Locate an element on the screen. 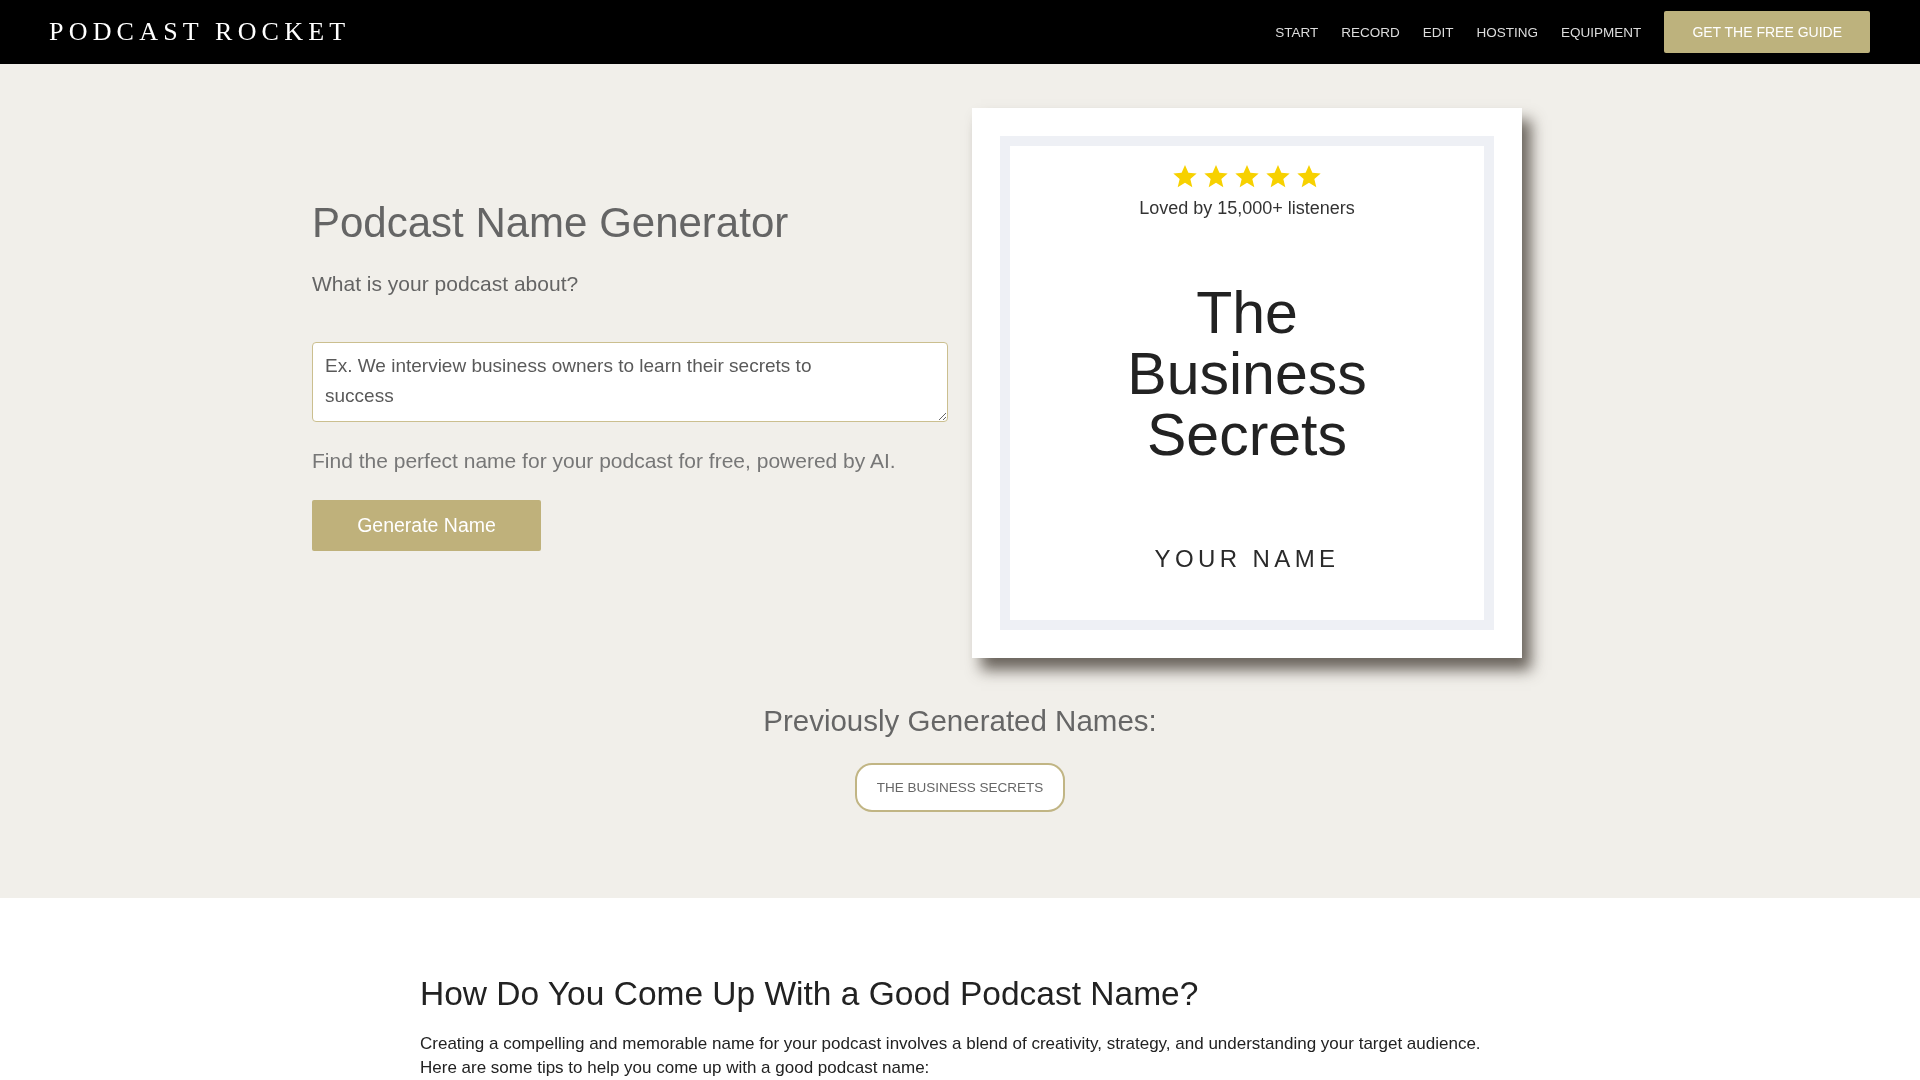  article-heading: How Do You Come Up With a Good Podcast Name? is located at coordinates (810, 994).